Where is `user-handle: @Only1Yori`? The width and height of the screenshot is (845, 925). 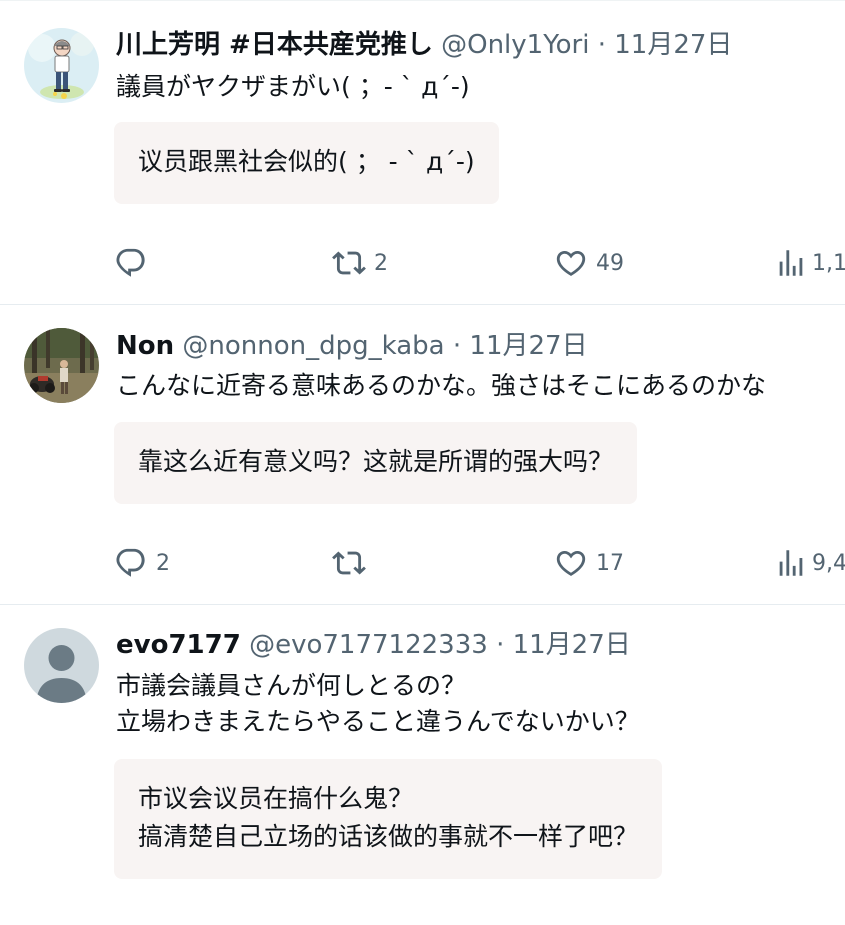 user-handle: @Only1Yori is located at coordinates (515, 45).